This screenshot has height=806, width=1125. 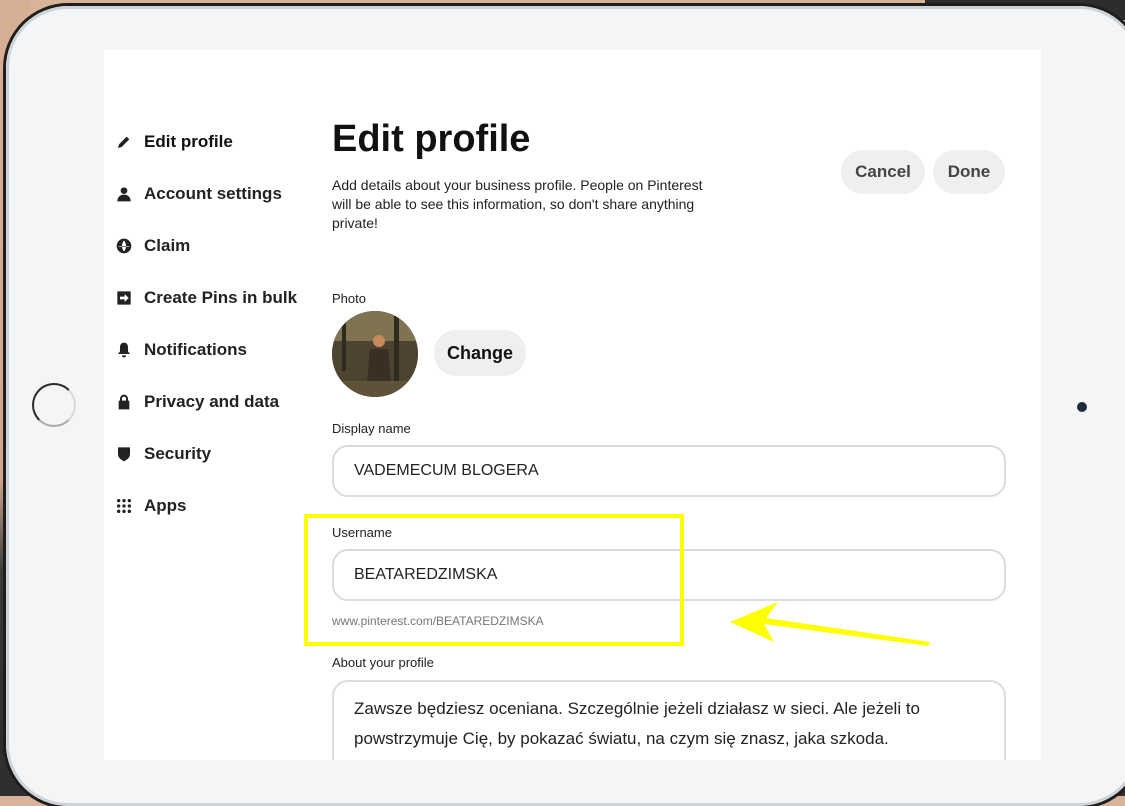 What do you see at coordinates (54, 405) in the screenshot?
I see `home-button` at bounding box center [54, 405].